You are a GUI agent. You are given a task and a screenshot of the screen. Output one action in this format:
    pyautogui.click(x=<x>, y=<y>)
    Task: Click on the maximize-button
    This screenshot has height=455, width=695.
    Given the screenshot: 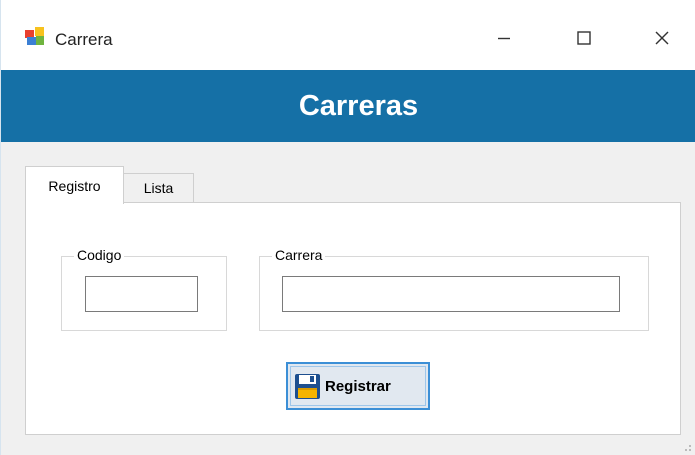 What is the action you would take?
    pyautogui.click(x=584, y=38)
    